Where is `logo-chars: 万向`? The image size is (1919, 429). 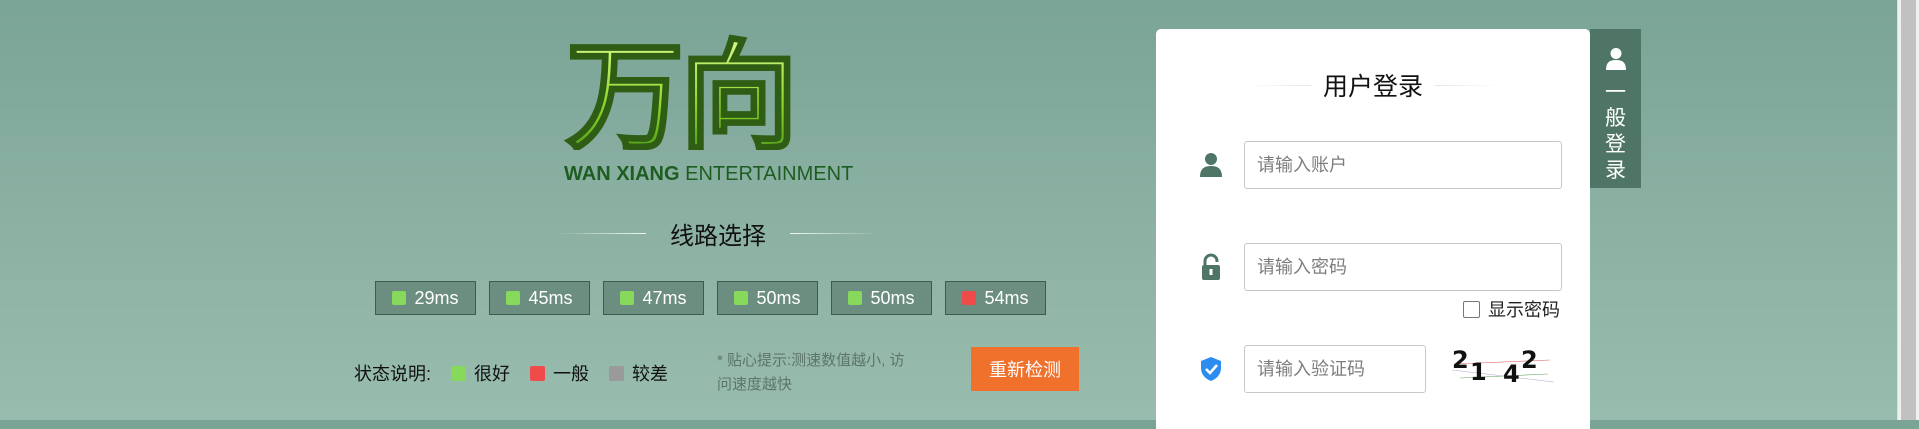
logo-chars: 万向 is located at coordinates (680, 90).